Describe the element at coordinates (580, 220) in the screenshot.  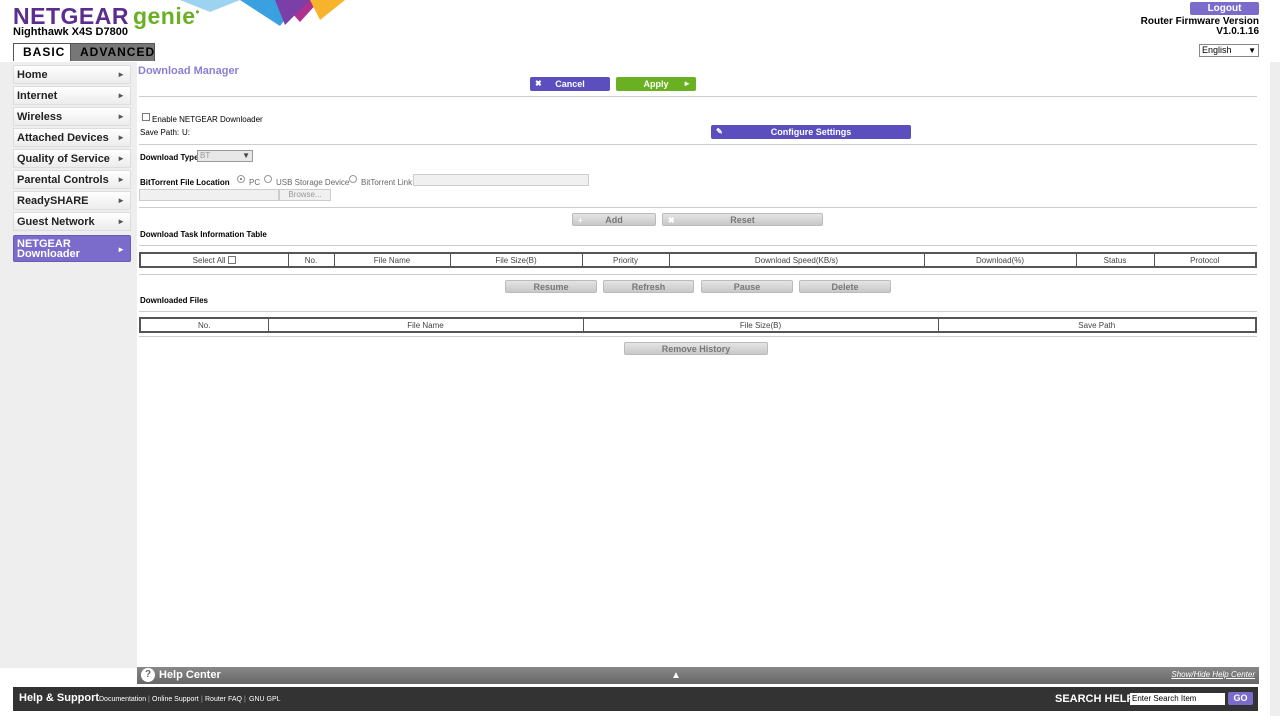
I see `plus-icon: +` at that location.